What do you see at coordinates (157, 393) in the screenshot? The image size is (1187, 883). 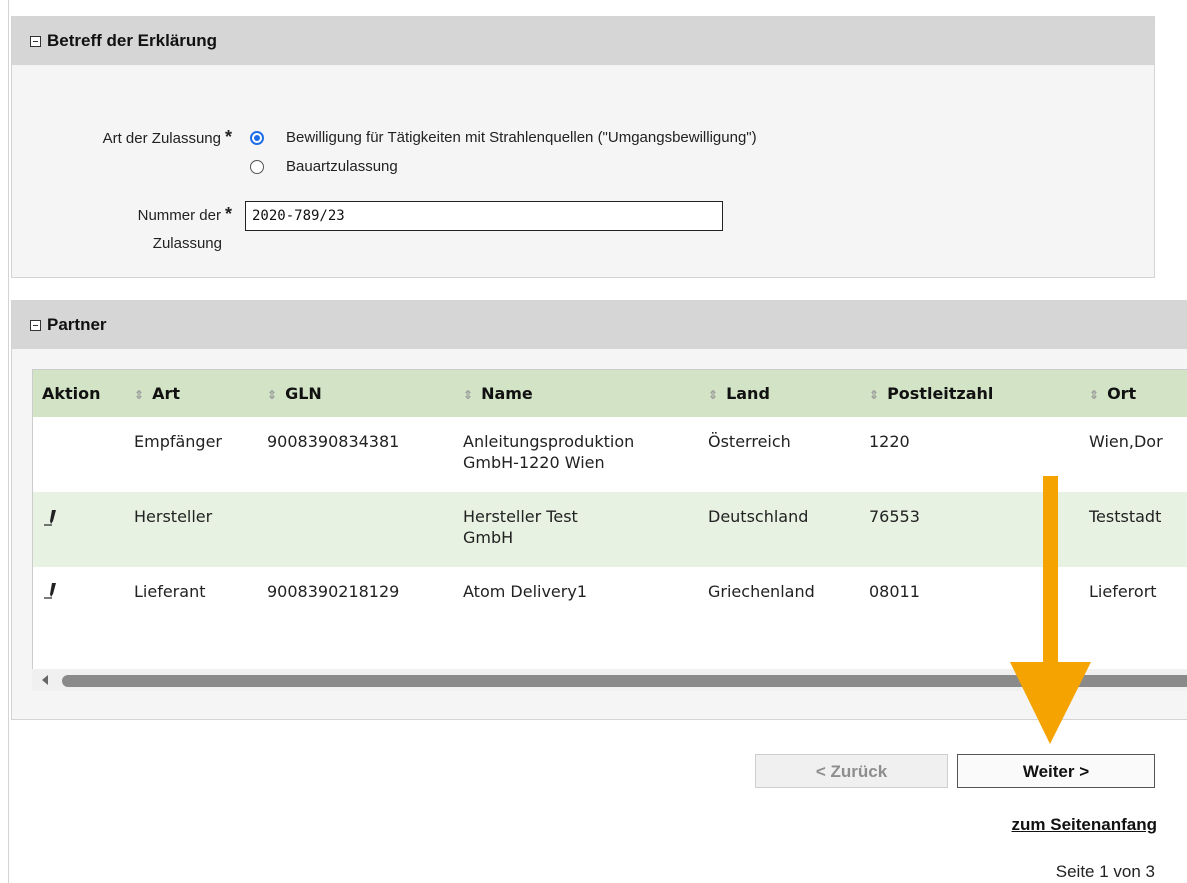 I see `column-header-art: ⇕ Art` at bounding box center [157, 393].